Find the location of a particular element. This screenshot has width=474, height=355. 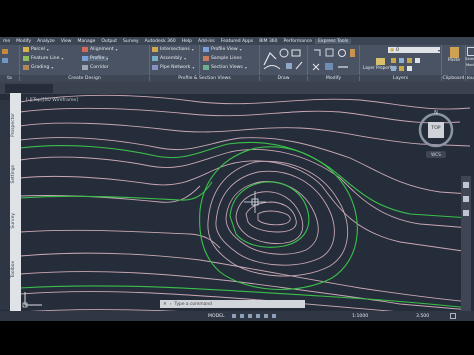

modify-tools-icons is located at coordinates (333, 59).